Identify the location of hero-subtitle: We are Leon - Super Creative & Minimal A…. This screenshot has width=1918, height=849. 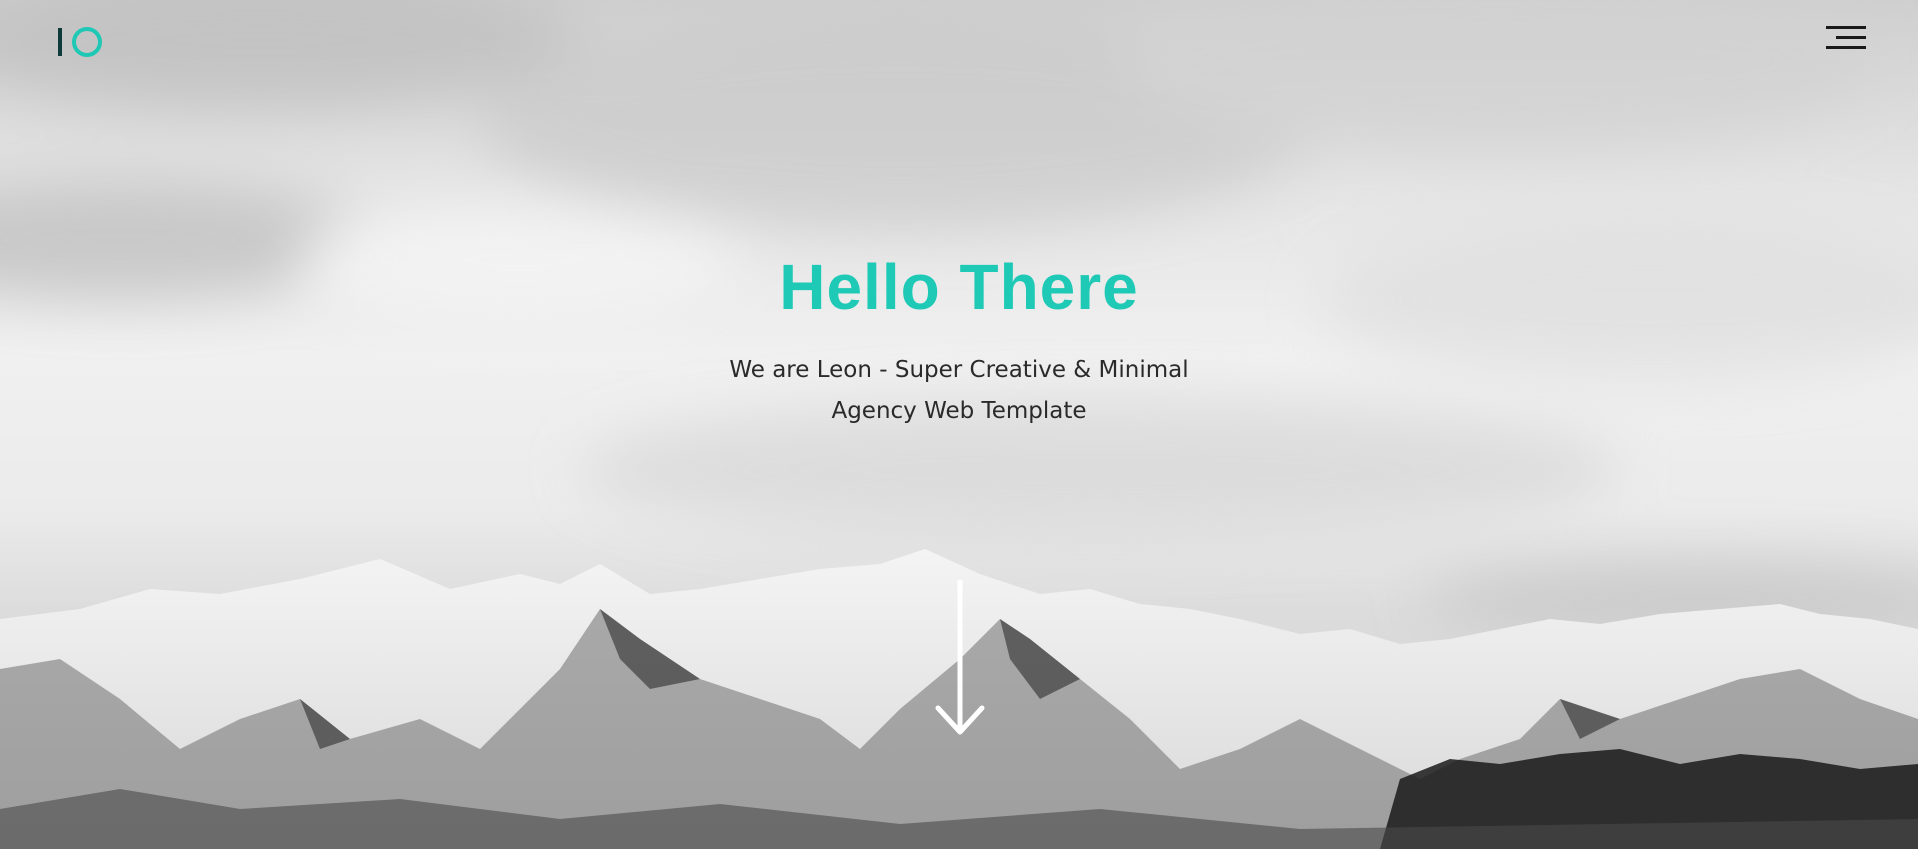
(959, 391).